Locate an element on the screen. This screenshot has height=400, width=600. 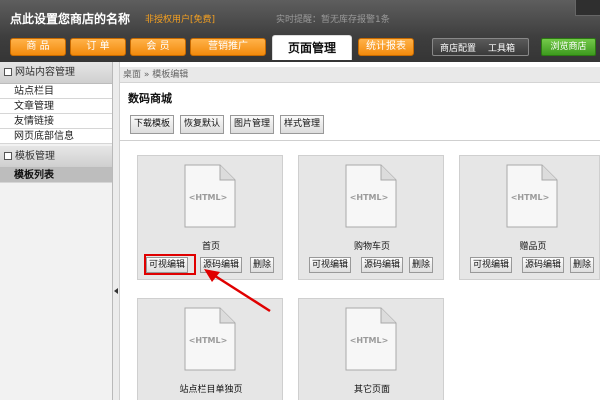
breadcrumb: 桌面 » 模板编辑 is located at coordinates (360, 75).